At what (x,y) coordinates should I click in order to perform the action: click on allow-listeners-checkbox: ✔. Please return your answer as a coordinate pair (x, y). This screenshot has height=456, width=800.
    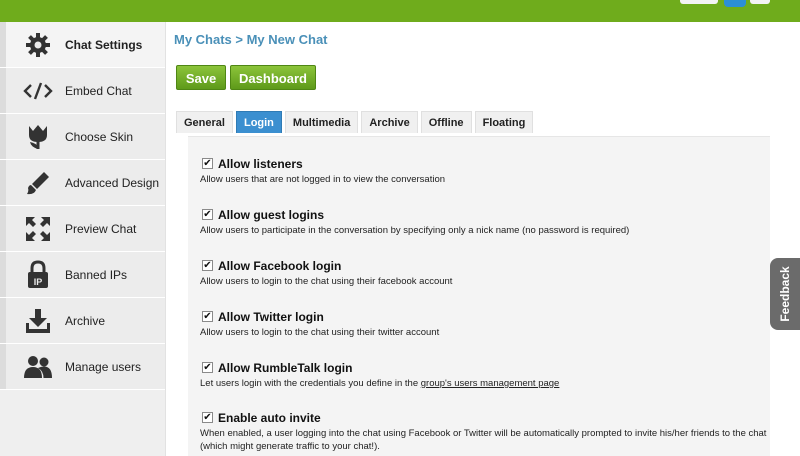
    Looking at the image, I should click on (207, 163).